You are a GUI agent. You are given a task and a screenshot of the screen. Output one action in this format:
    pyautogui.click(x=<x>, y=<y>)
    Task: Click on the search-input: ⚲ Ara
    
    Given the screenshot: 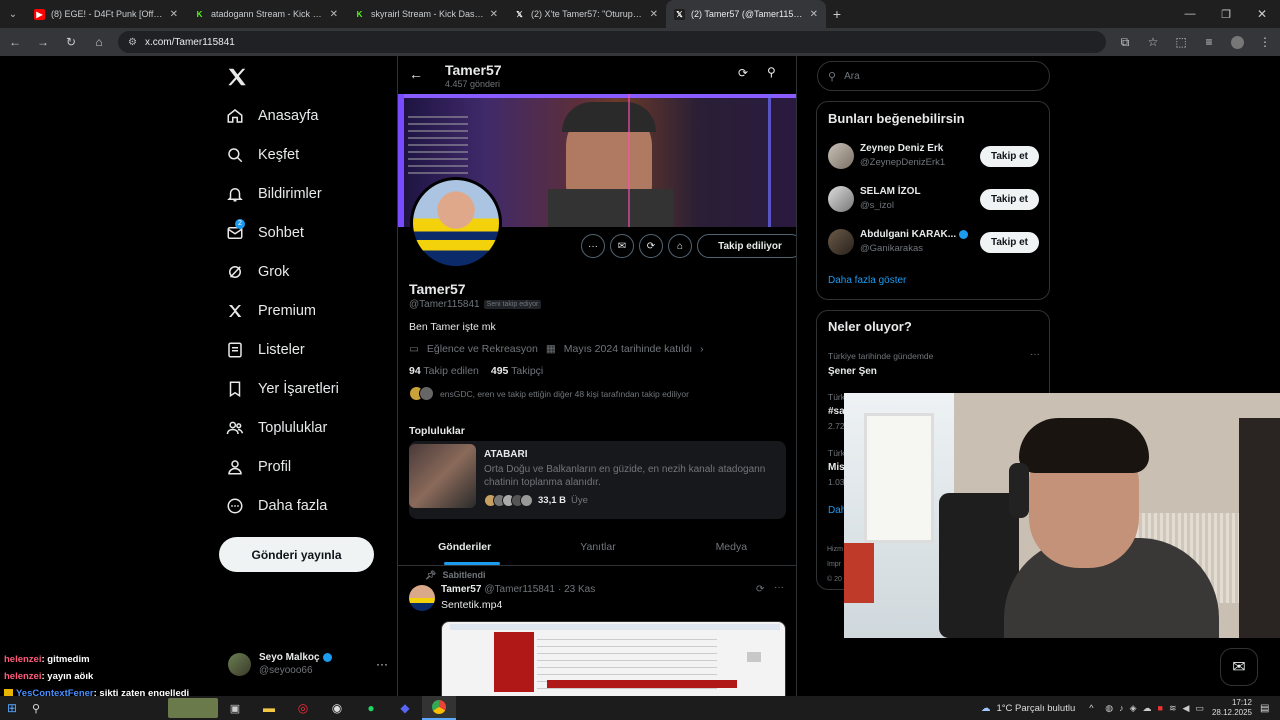 What is the action you would take?
    pyautogui.click(x=933, y=76)
    